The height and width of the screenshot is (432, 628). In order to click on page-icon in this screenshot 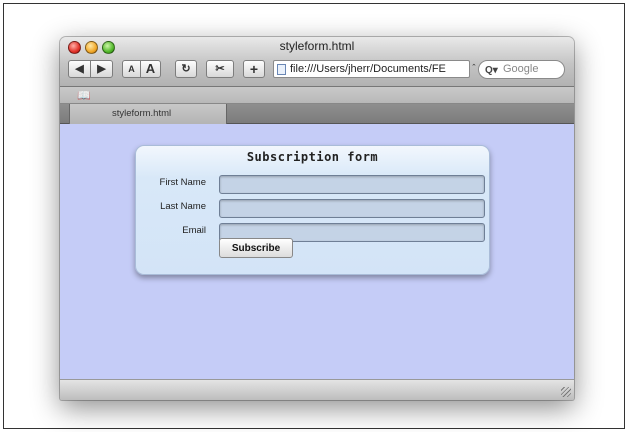, I will do `click(281, 69)`.